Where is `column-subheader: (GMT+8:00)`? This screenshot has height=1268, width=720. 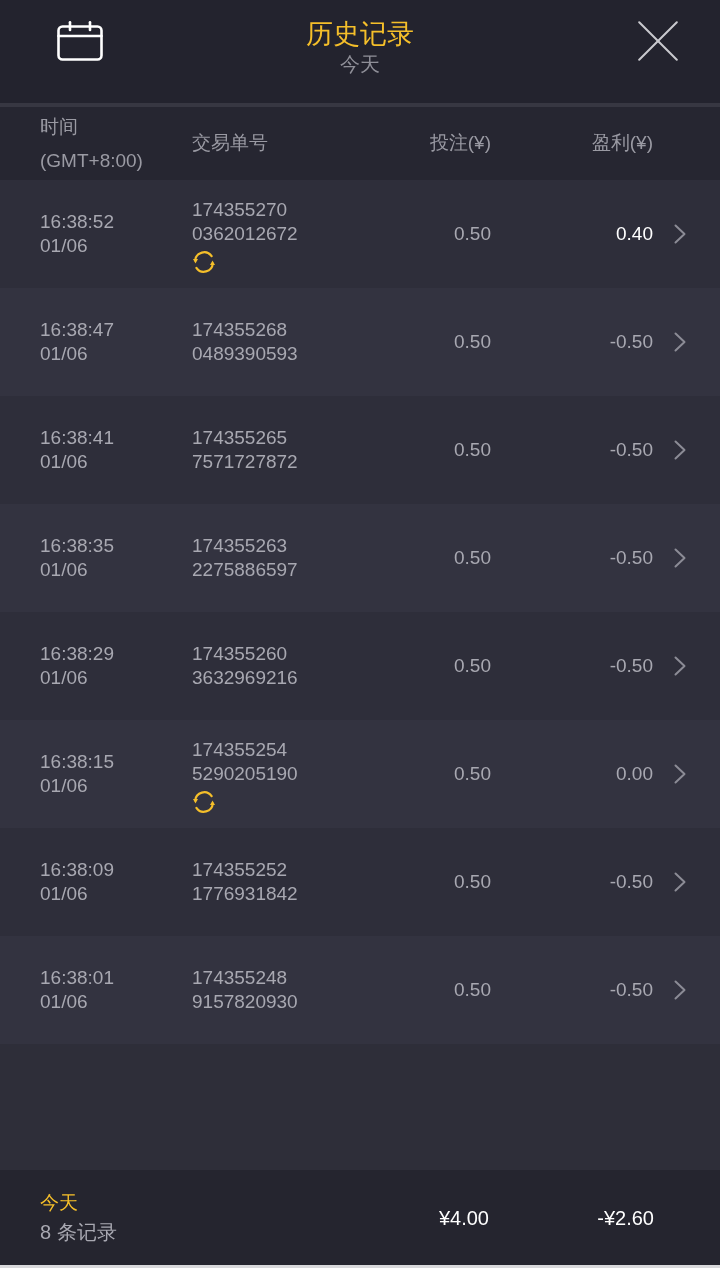 column-subheader: (GMT+8:00) is located at coordinates (91, 160).